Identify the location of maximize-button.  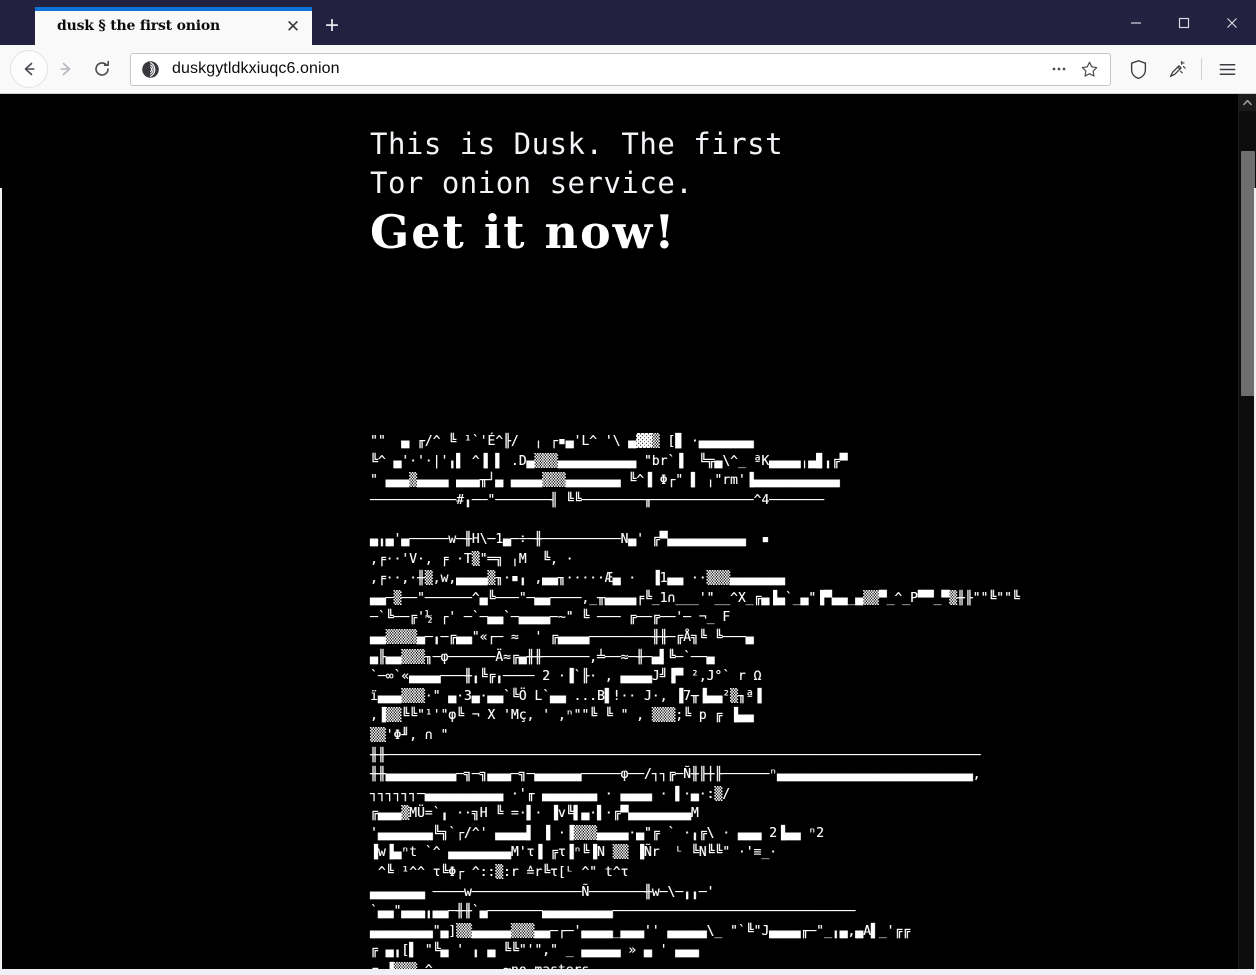
(1184, 22).